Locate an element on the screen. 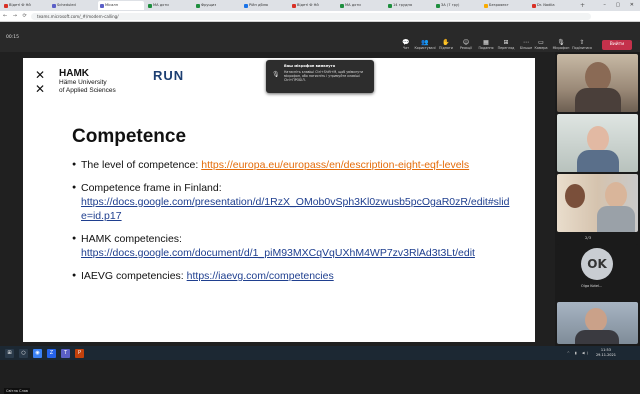 This screenshot has height=394, width=640. control-icon: ✋ is located at coordinates (446, 42).